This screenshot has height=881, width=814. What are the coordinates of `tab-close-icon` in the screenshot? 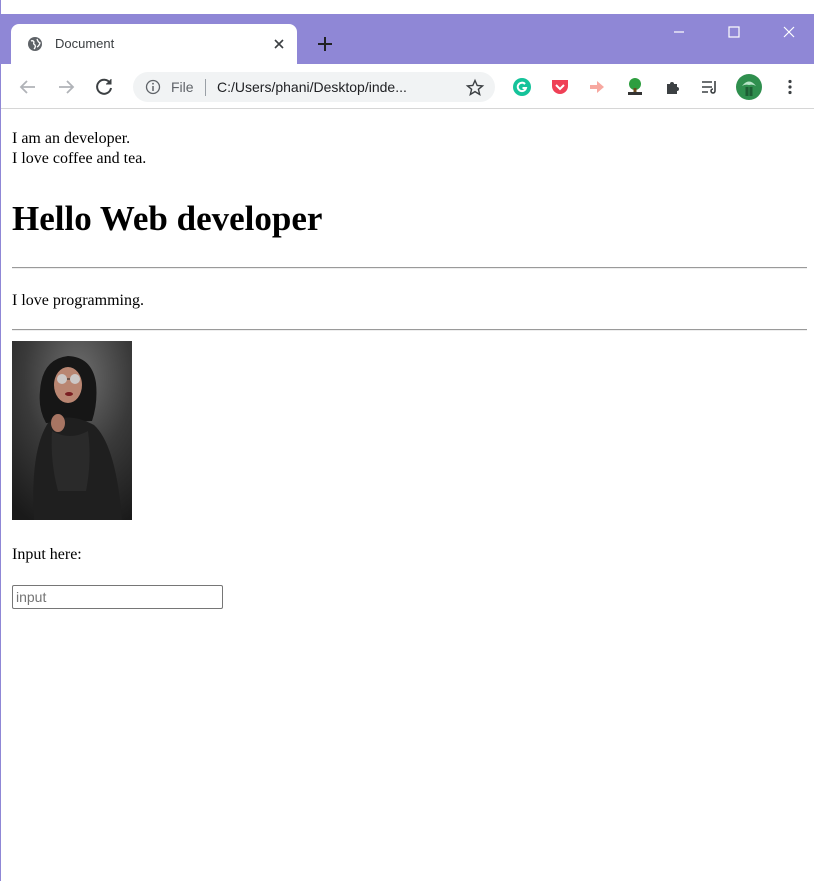 It's located at (279, 44).